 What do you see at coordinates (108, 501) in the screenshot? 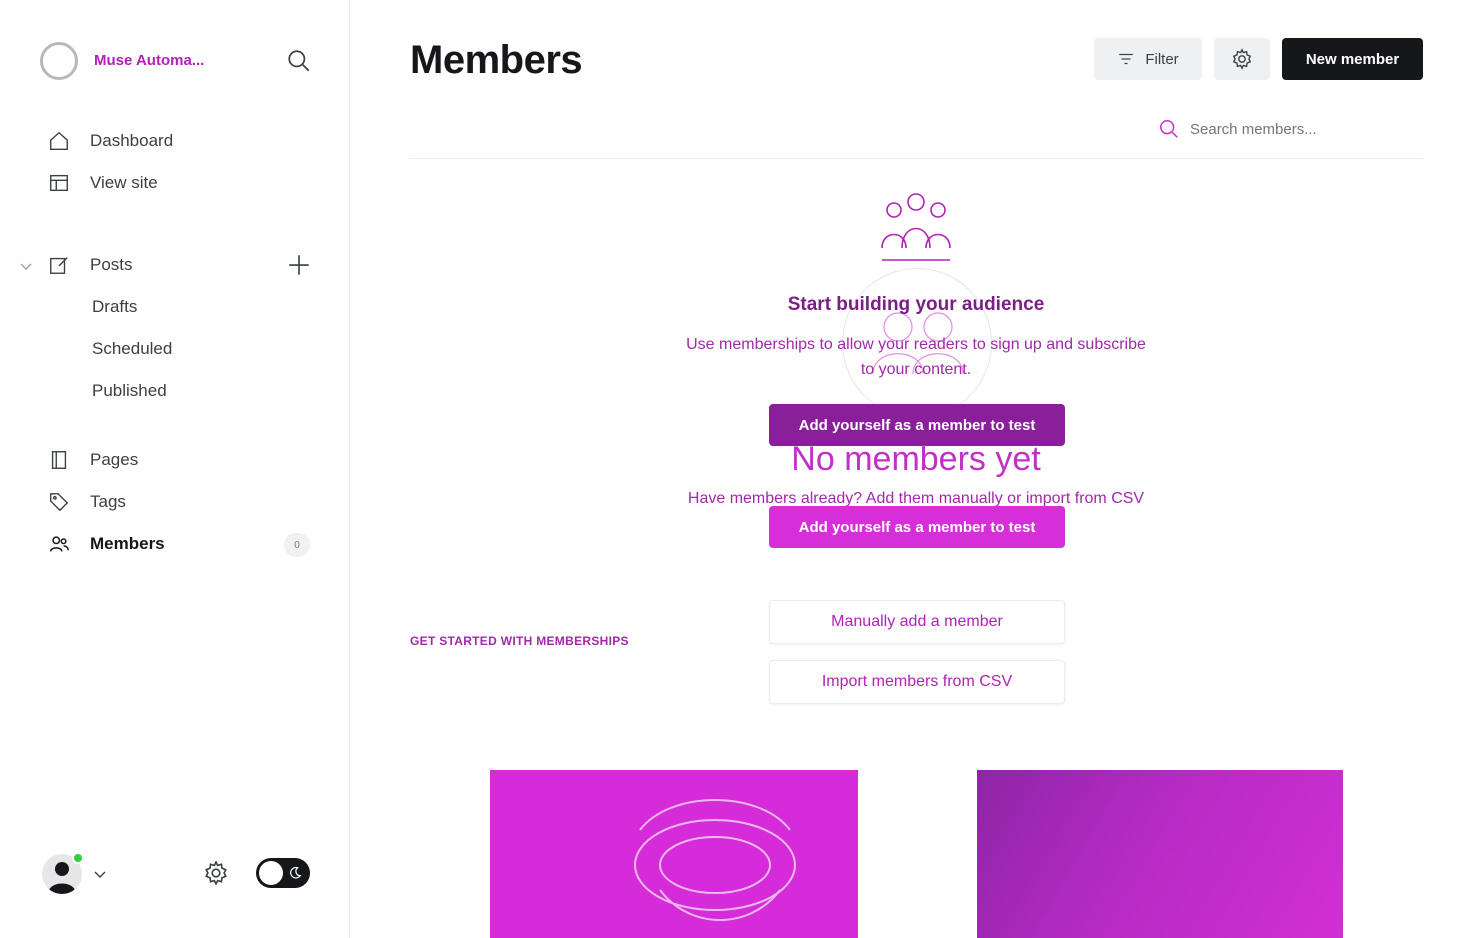
I see `sidebar-item-label: Tags` at bounding box center [108, 501].